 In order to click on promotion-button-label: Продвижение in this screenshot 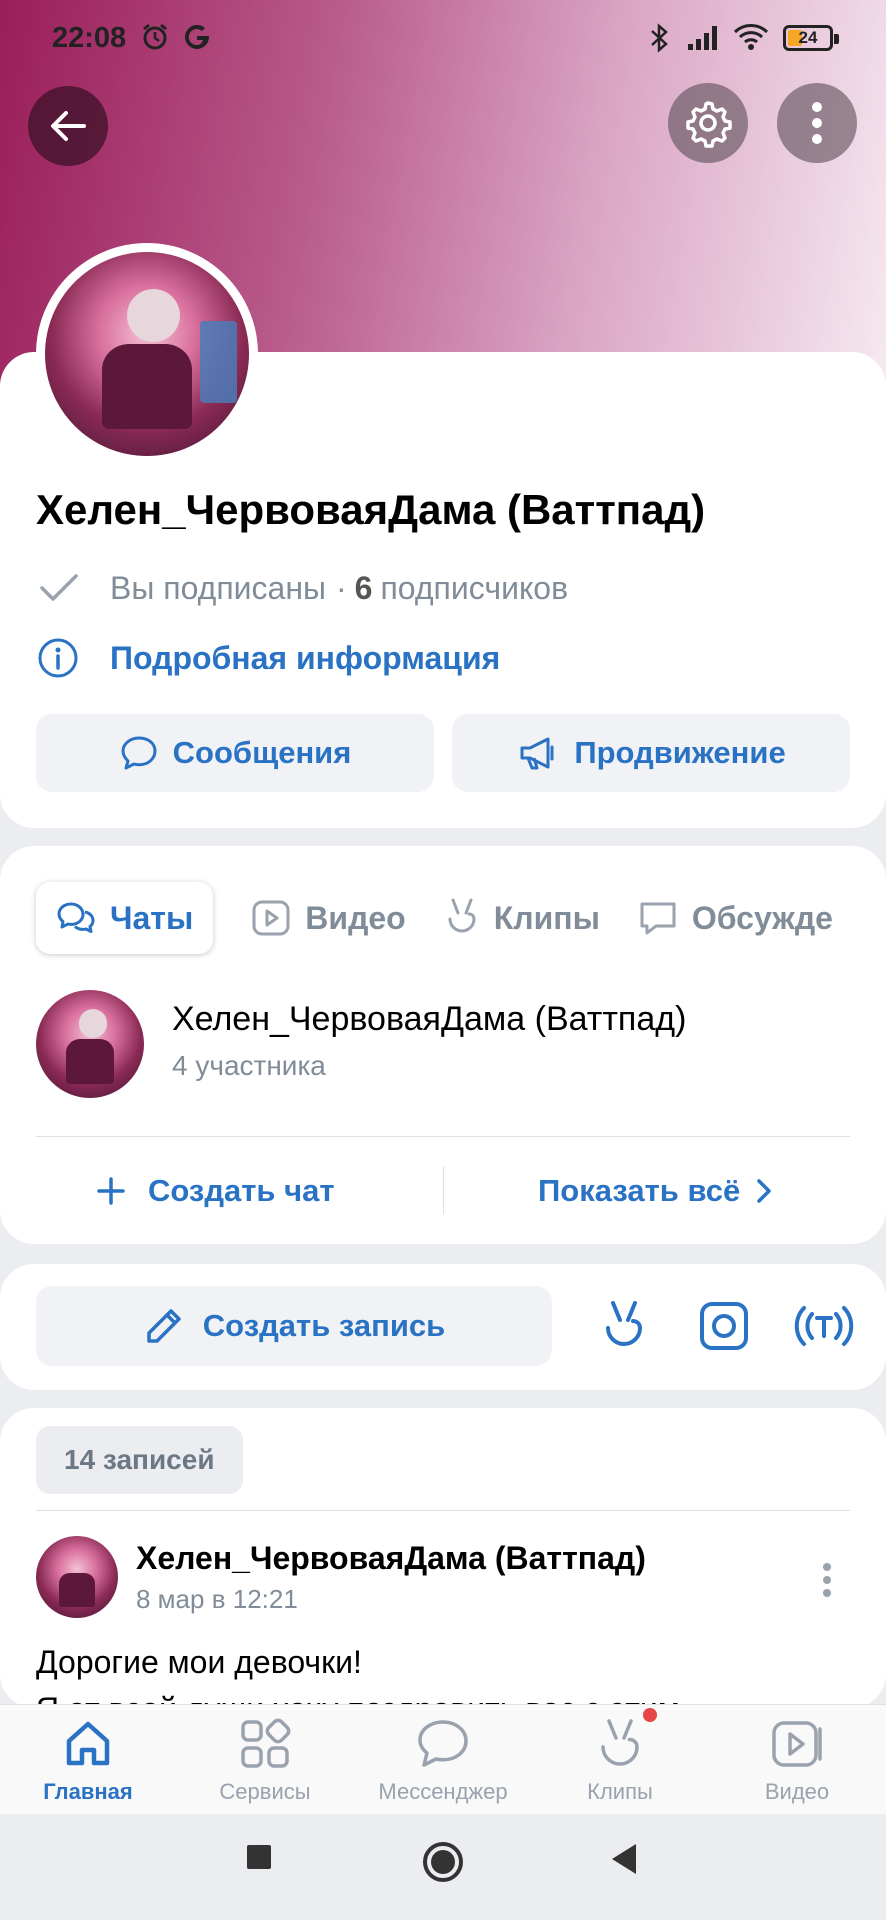, I will do `click(680, 752)`.